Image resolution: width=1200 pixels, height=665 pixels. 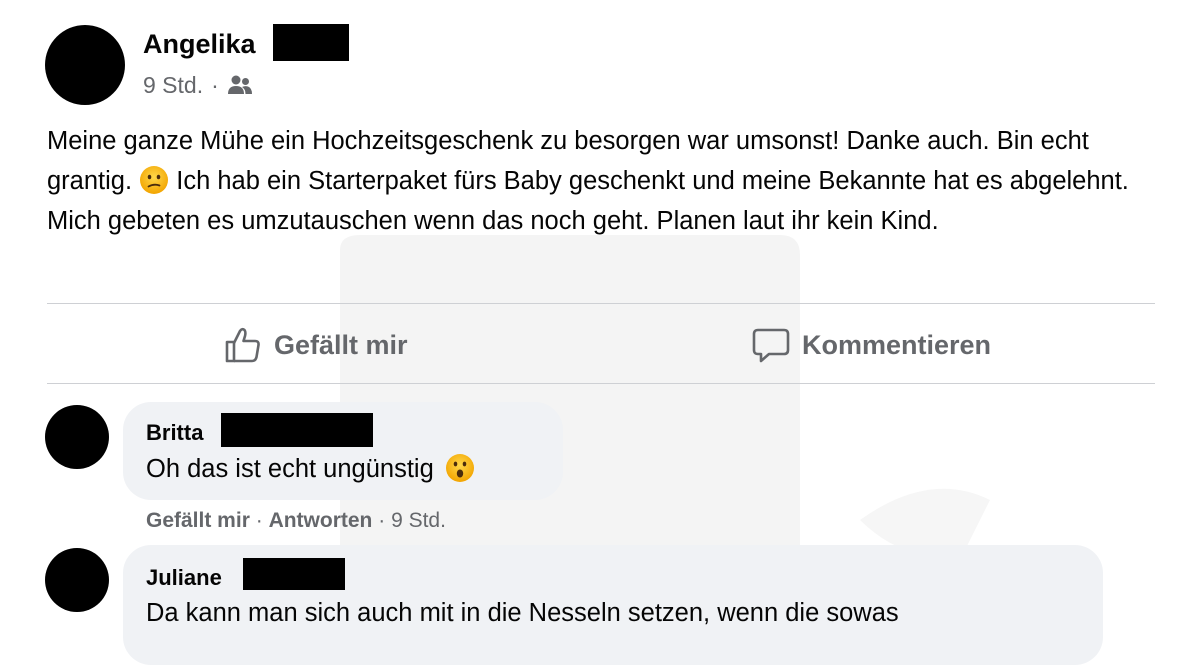 I want to click on thumbs-up-icon, so click(x=242, y=345).